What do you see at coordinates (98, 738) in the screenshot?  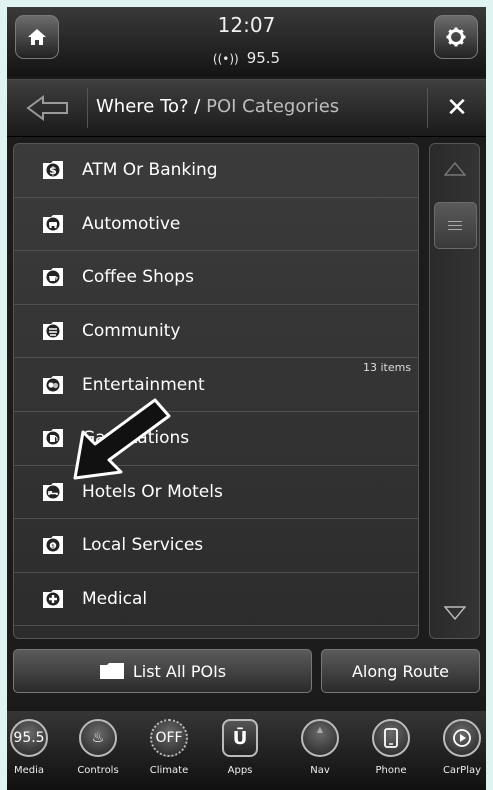 I see `seat-heat-icon: ♨` at bounding box center [98, 738].